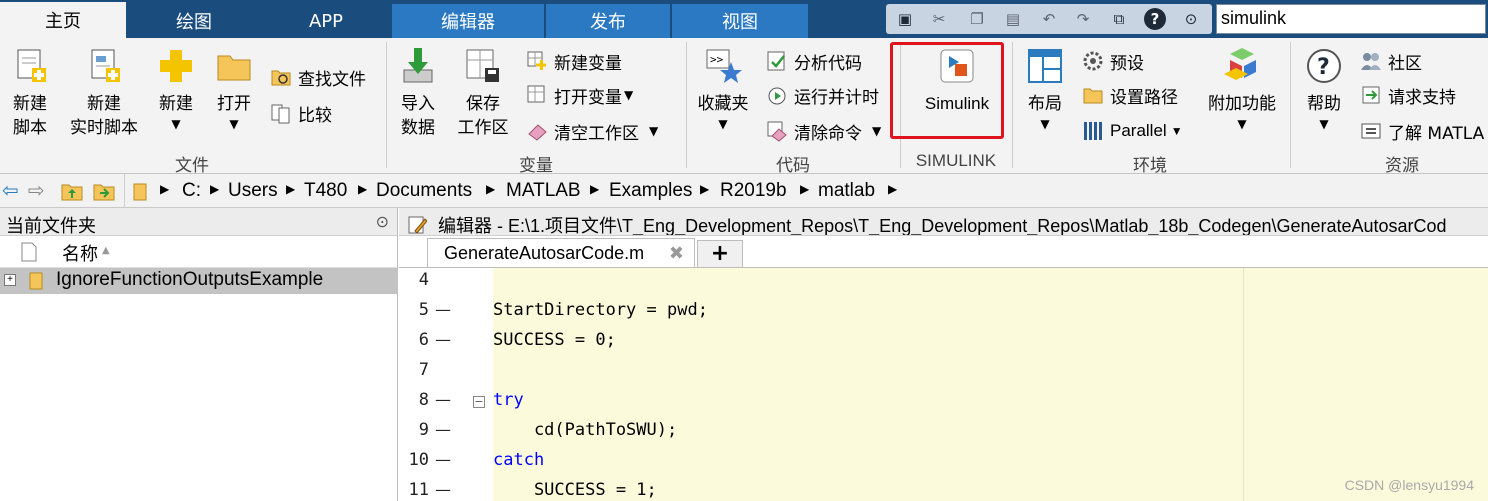  What do you see at coordinates (720, 254) in the screenshot?
I see `new-tab-button: +` at bounding box center [720, 254].